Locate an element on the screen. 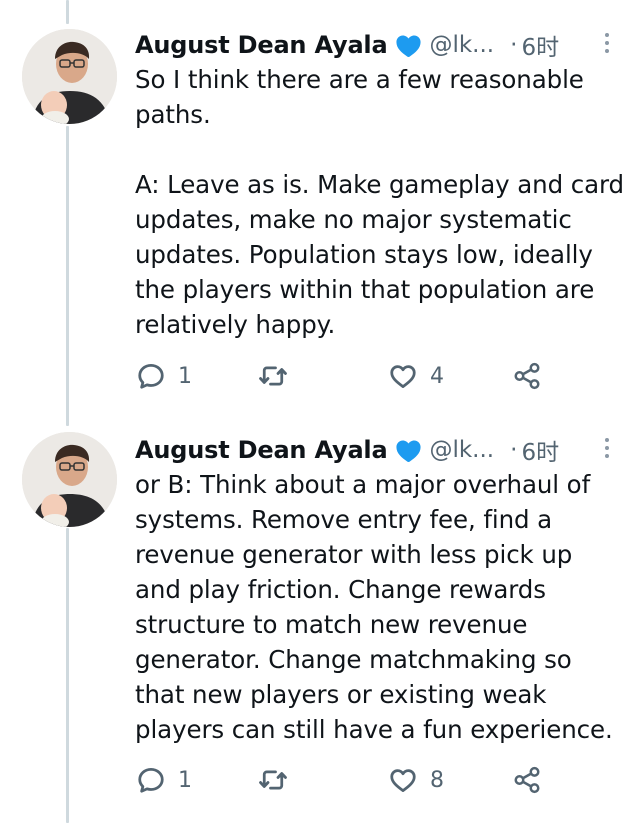 The image size is (640, 823). like-button: 4 is located at coordinates (416, 376).